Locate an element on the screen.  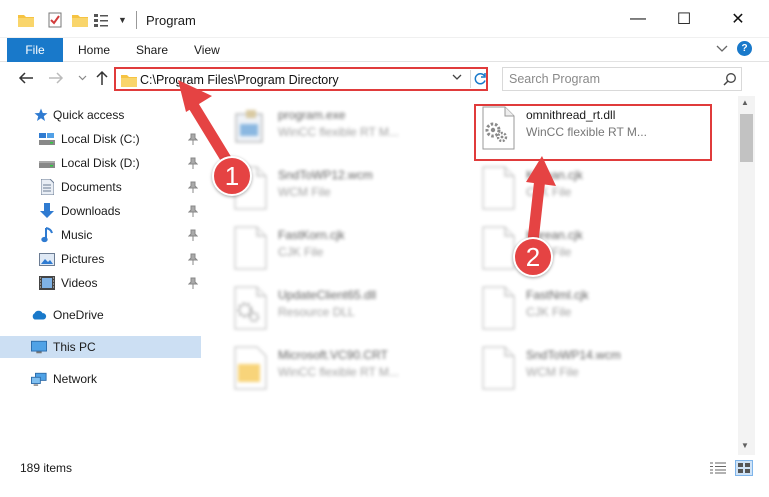
scroll-down-icon: ▼ is located at coordinates (745, 445).